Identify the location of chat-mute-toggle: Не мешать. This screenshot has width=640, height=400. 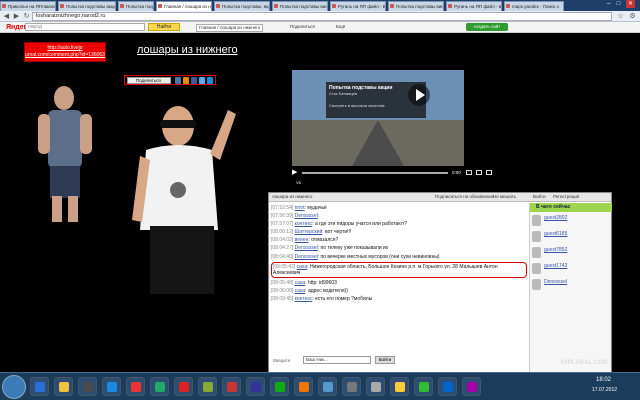
(504, 197).